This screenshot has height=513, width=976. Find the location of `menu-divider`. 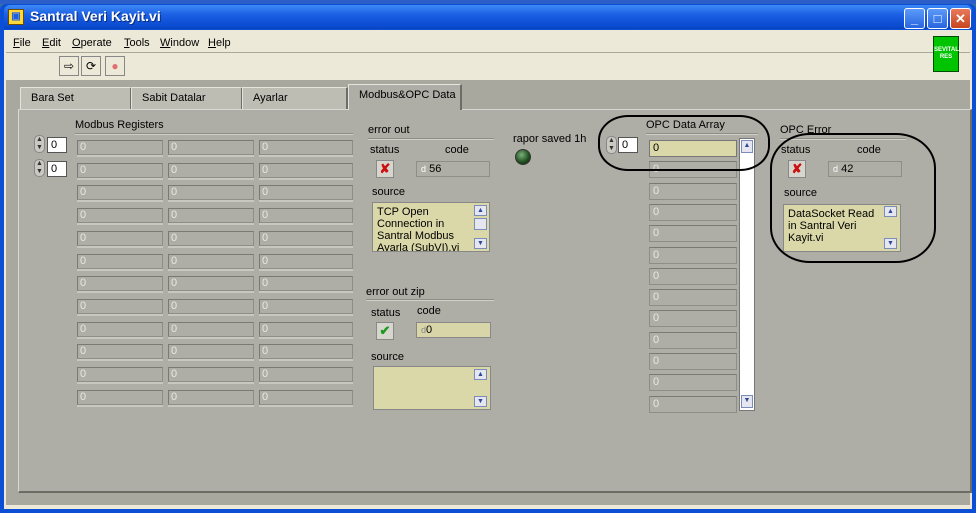

menu-divider is located at coordinates (488, 52).